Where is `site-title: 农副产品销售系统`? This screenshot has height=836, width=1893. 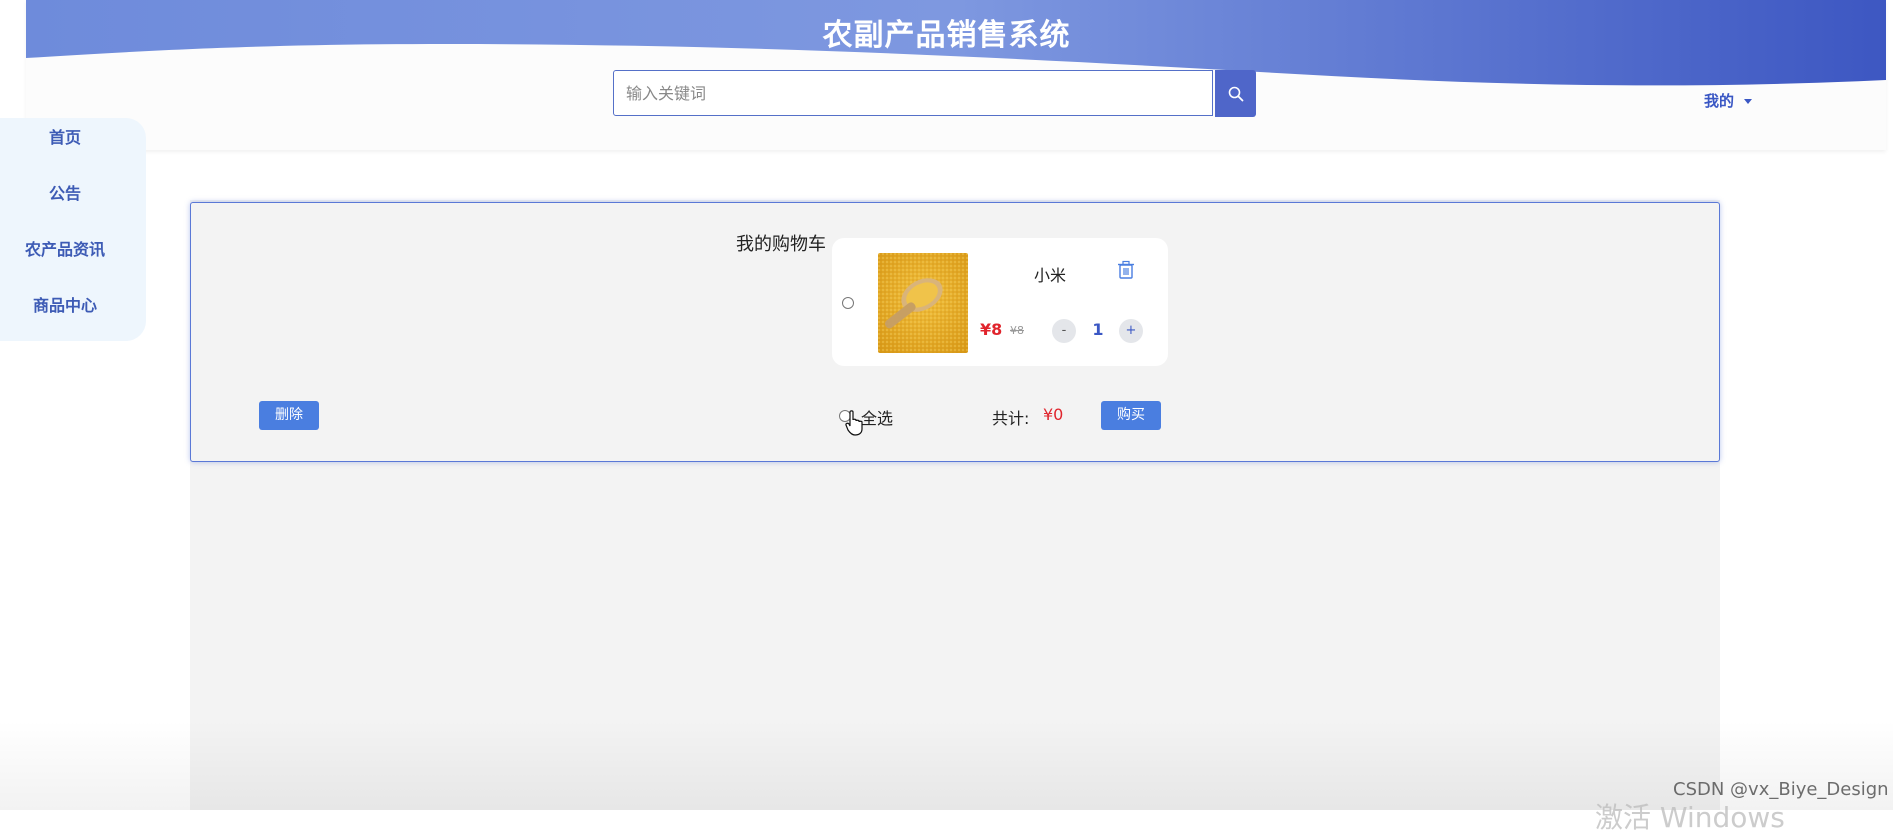
site-title: 农副产品销售系统 is located at coordinates (946, 35).